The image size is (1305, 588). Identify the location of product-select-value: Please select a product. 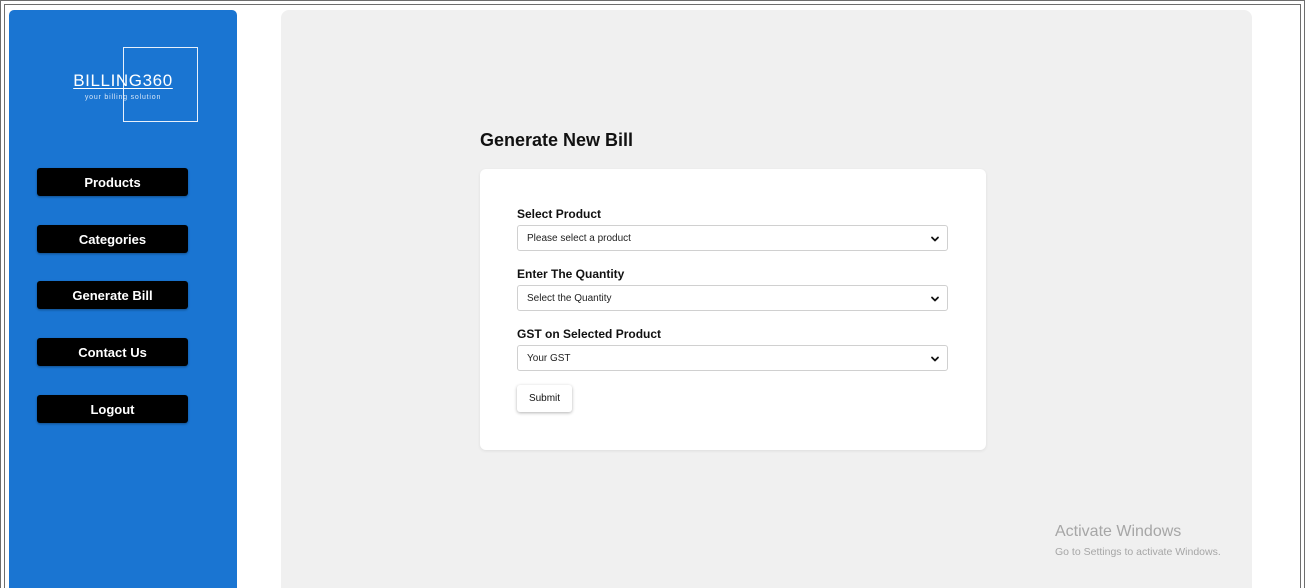
(579, 238).